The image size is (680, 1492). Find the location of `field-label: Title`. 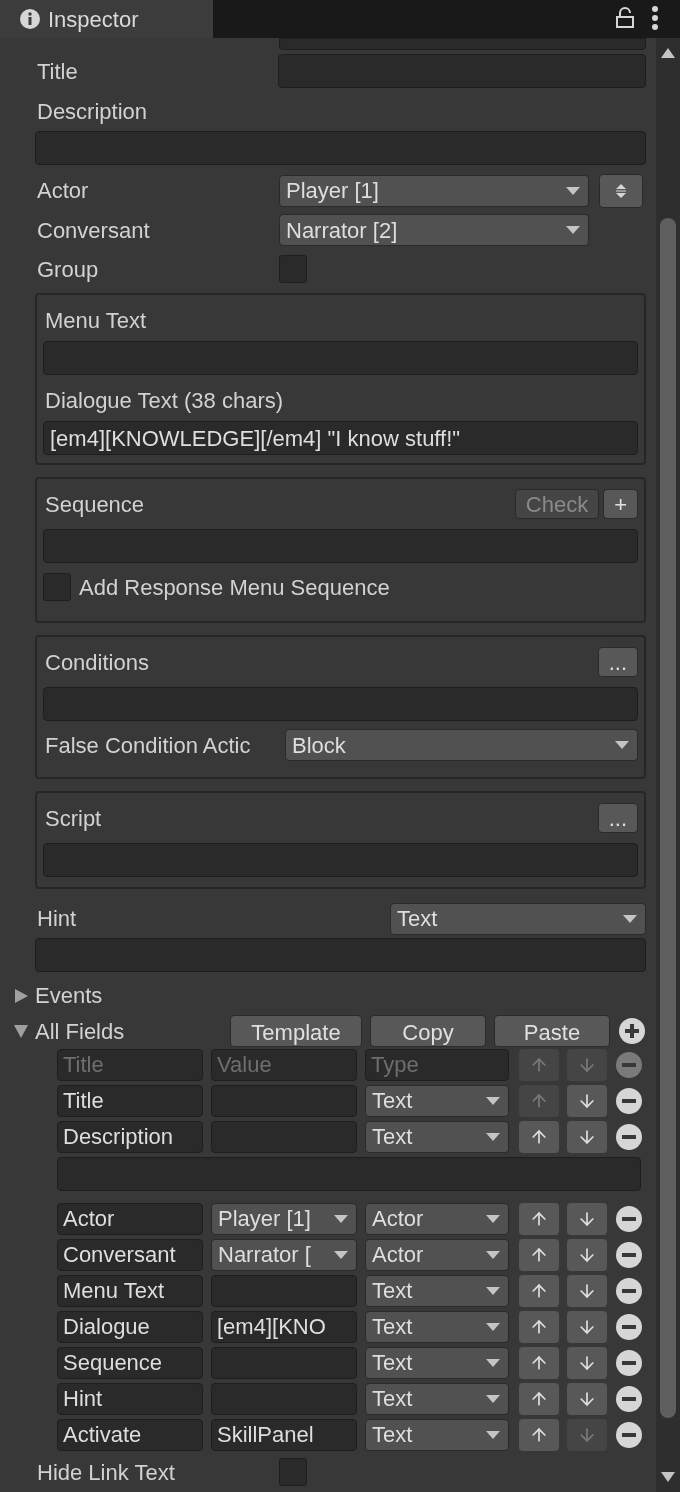

field-label: Title is located at coordinates (57, 72).